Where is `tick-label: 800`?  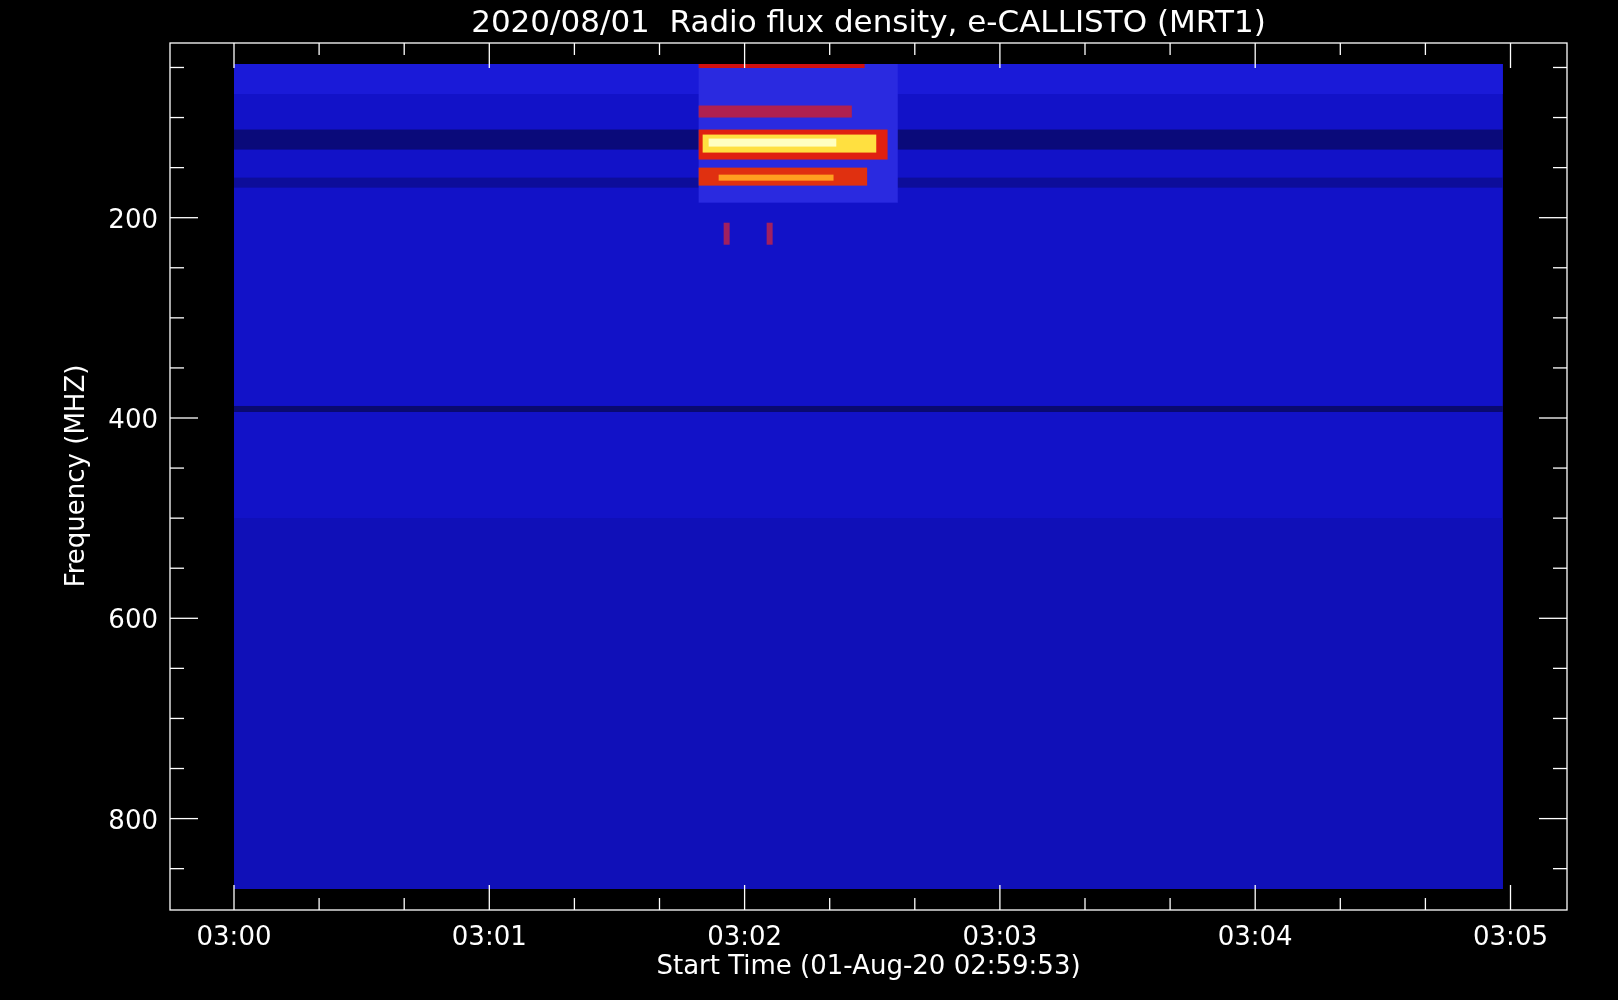 tick-label: 800 is located at coordinates (133, 819).